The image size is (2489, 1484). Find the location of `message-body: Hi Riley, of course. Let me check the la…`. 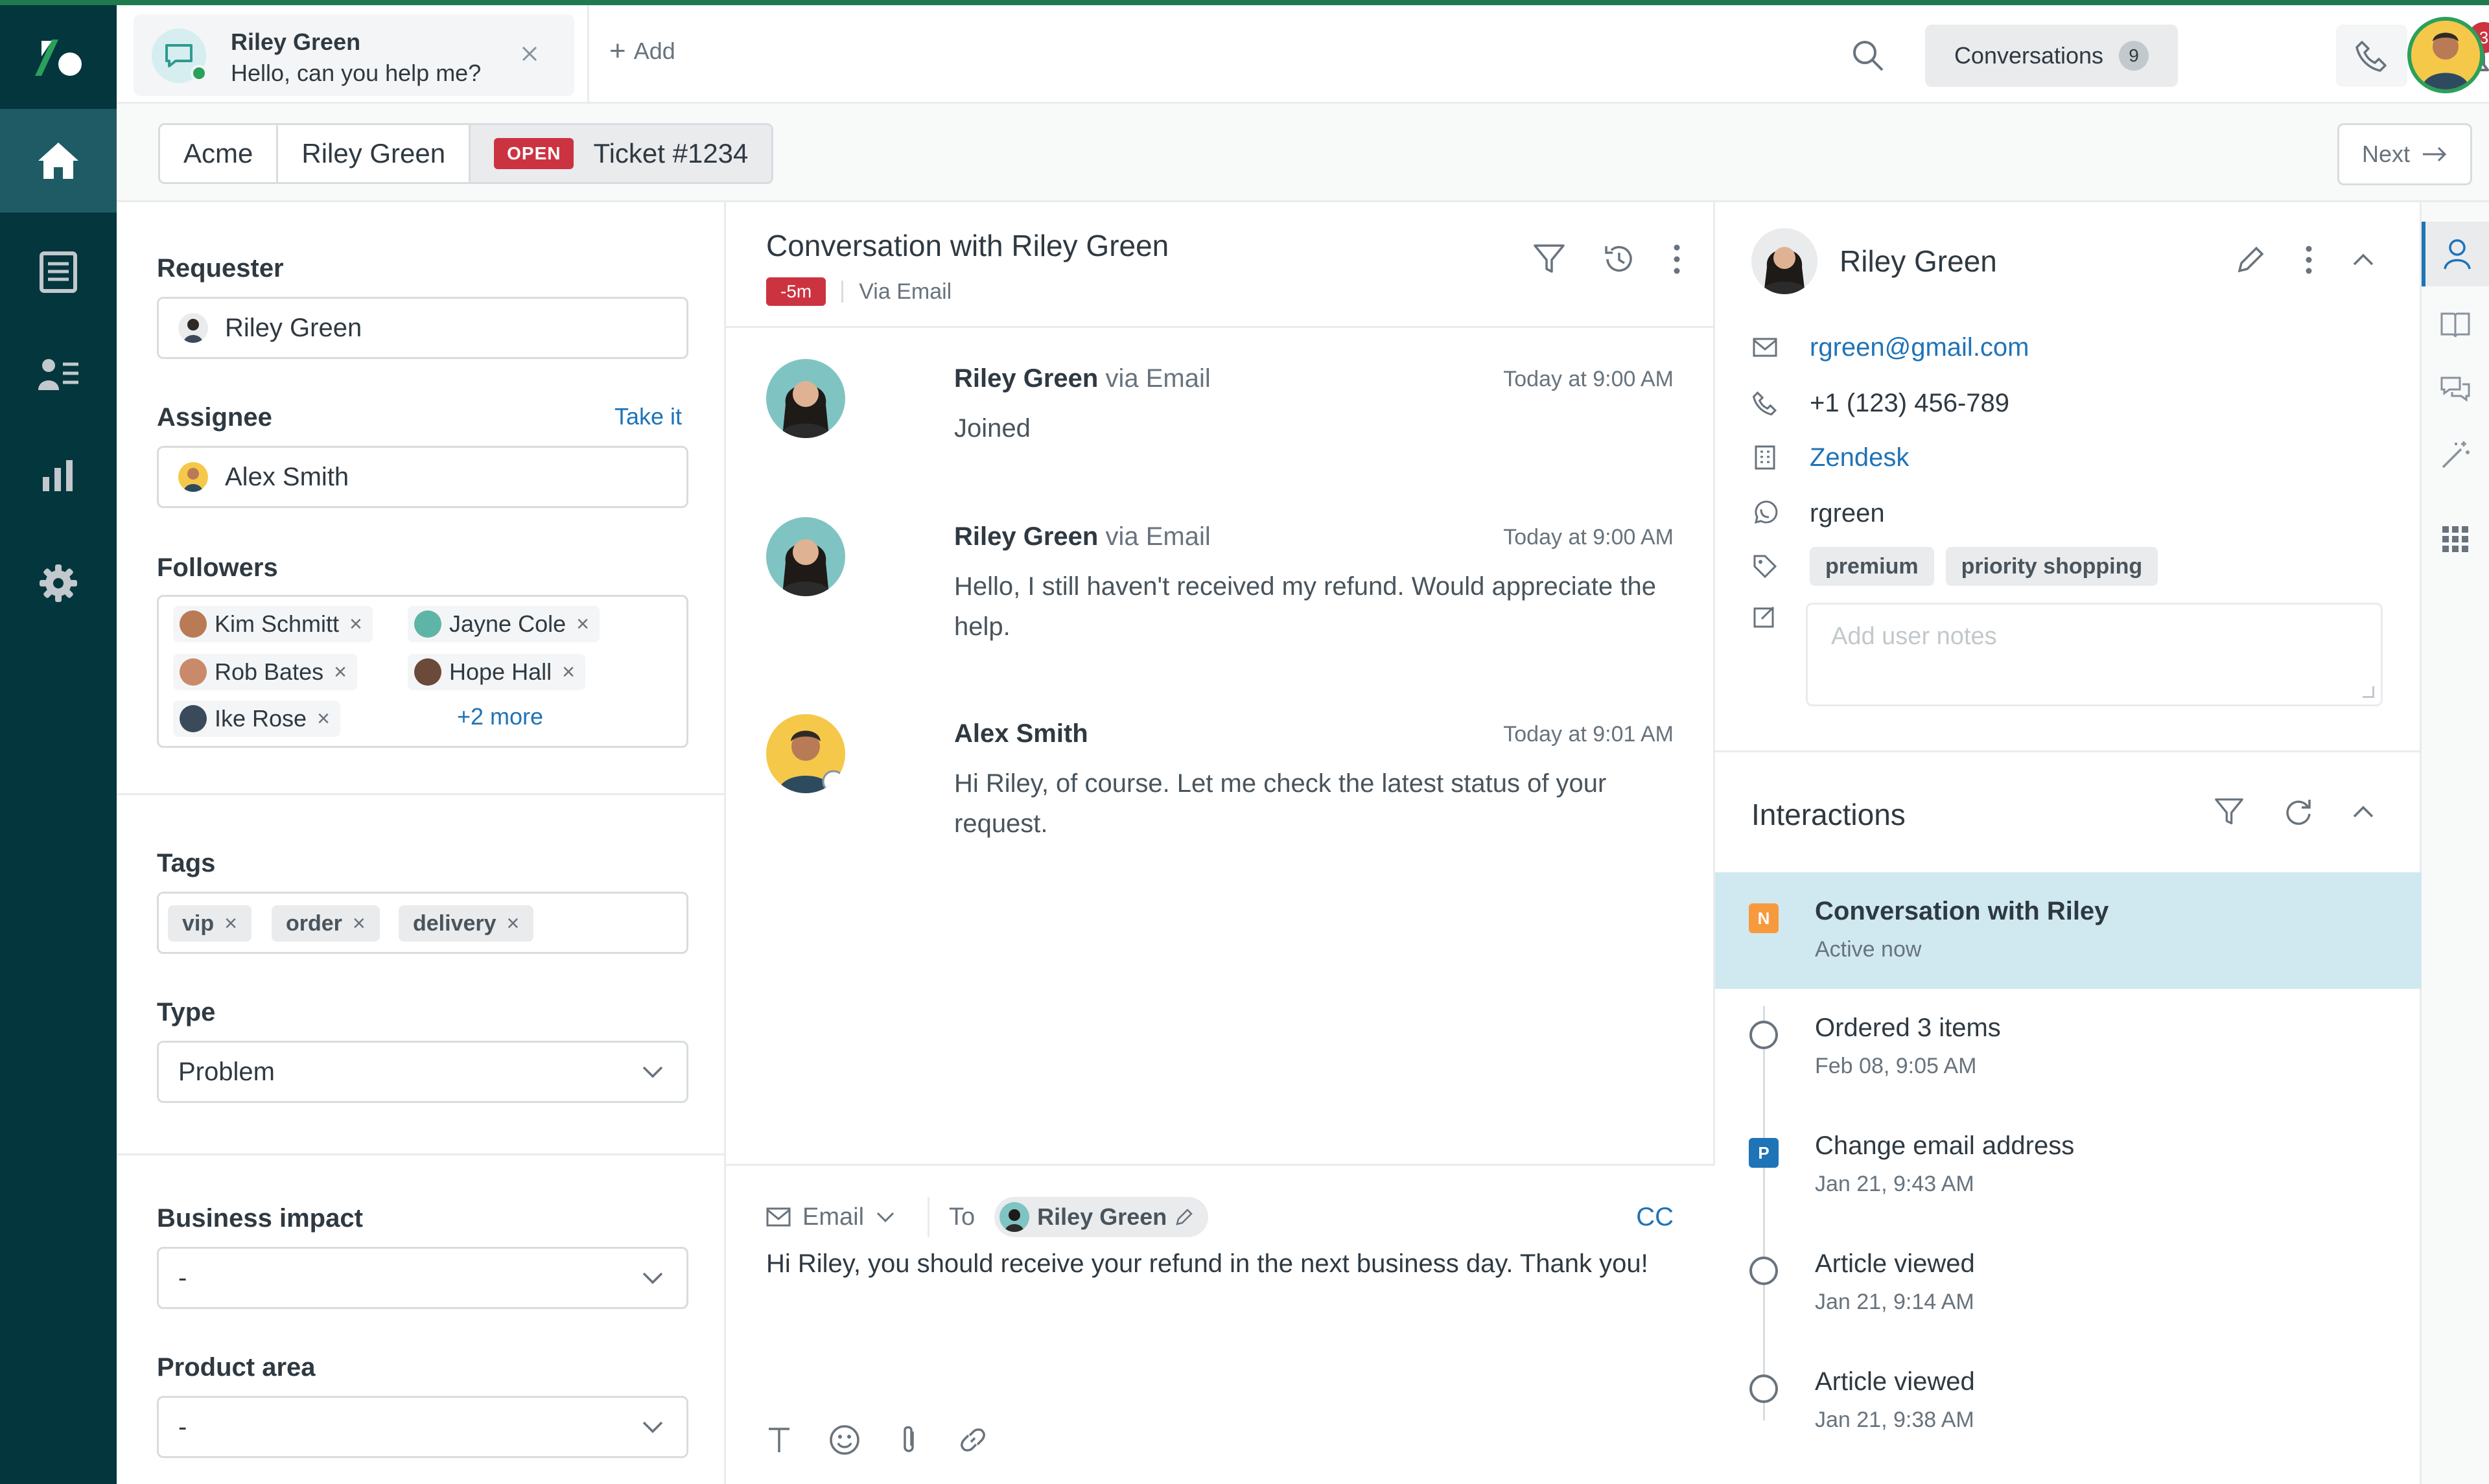

message-body: Hi Riley, of course. Let me check the la… is located at coordinates (1280, 803).